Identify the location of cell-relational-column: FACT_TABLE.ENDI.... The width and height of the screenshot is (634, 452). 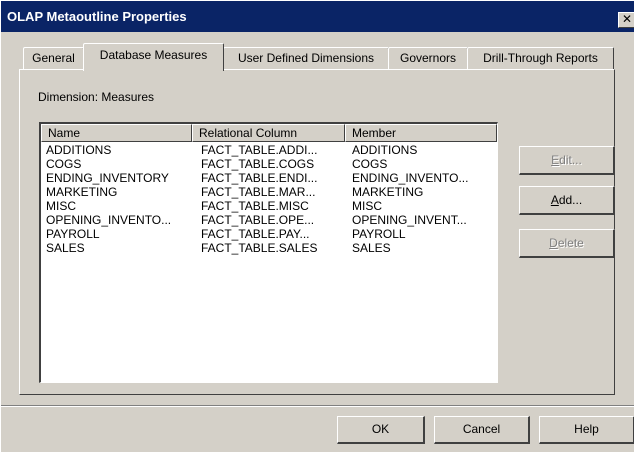
(259, 178).